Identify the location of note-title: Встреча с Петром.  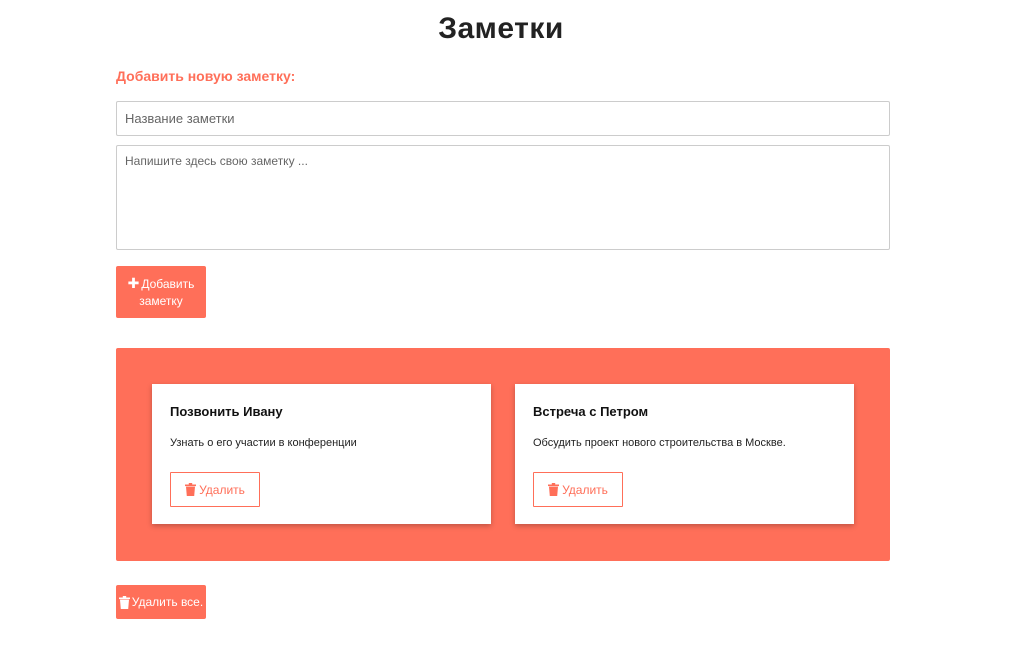
(591, 411).